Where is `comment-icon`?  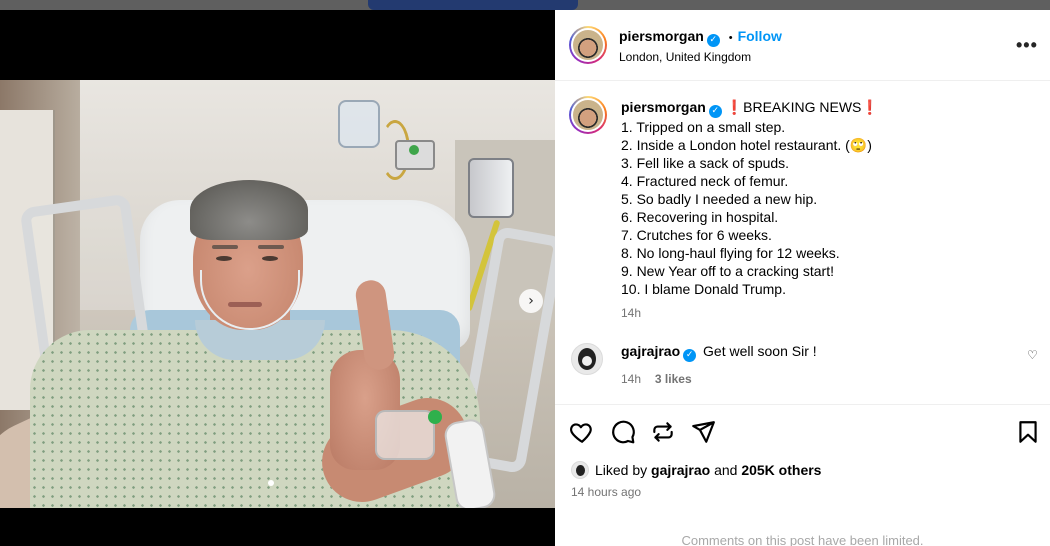
comment-icon is located at coordinates (623, 432).